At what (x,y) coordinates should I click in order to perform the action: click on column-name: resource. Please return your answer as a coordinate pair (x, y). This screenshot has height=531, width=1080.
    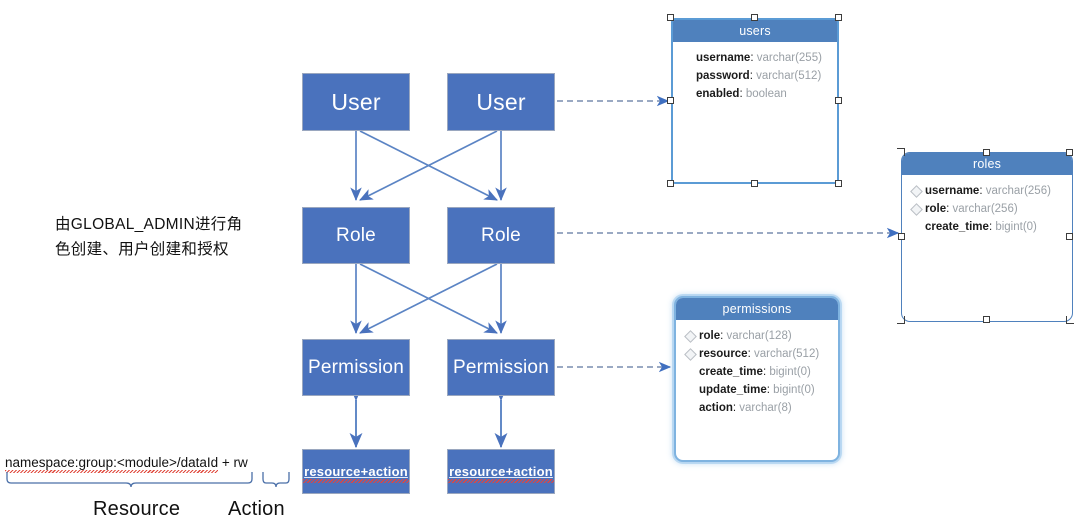
    Looking at the image, I should click on (723, 354).